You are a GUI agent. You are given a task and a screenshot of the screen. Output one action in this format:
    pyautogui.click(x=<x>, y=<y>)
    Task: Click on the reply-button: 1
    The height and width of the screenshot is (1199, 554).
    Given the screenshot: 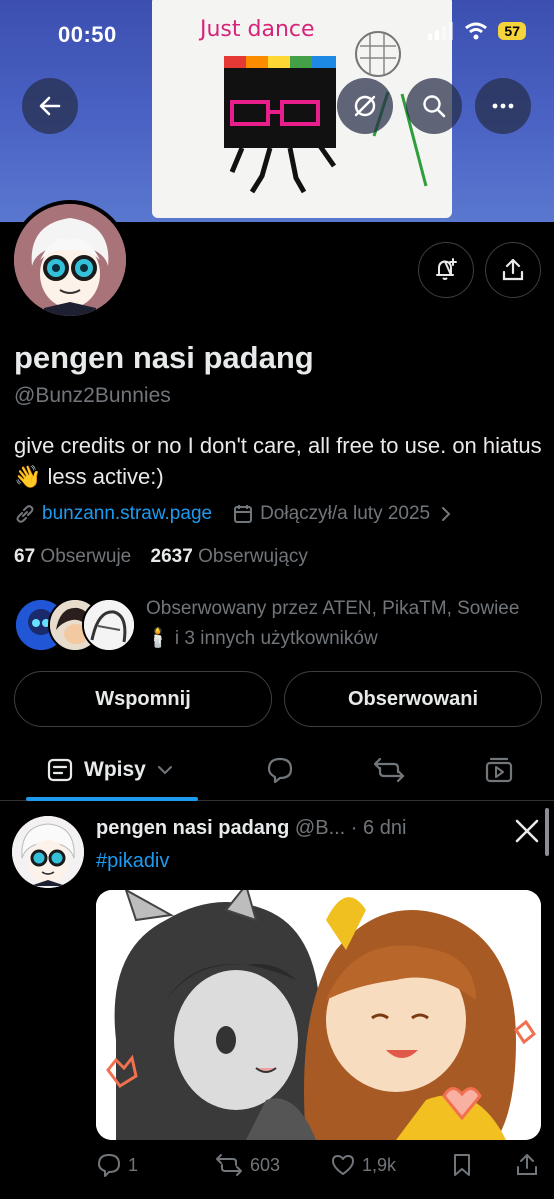 What is the action you would take?
    pyautogui.click(x=117, y=1165)
    